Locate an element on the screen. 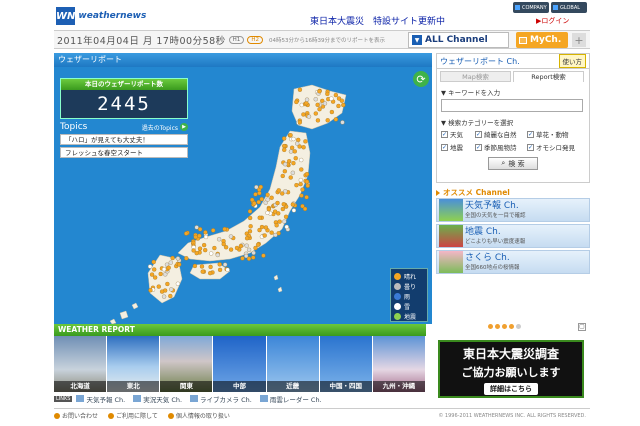 The width and height of the screenshot is (640, 426). category-plants-animals: ✓ 草花・動物 is located at coordinates (555, 134).